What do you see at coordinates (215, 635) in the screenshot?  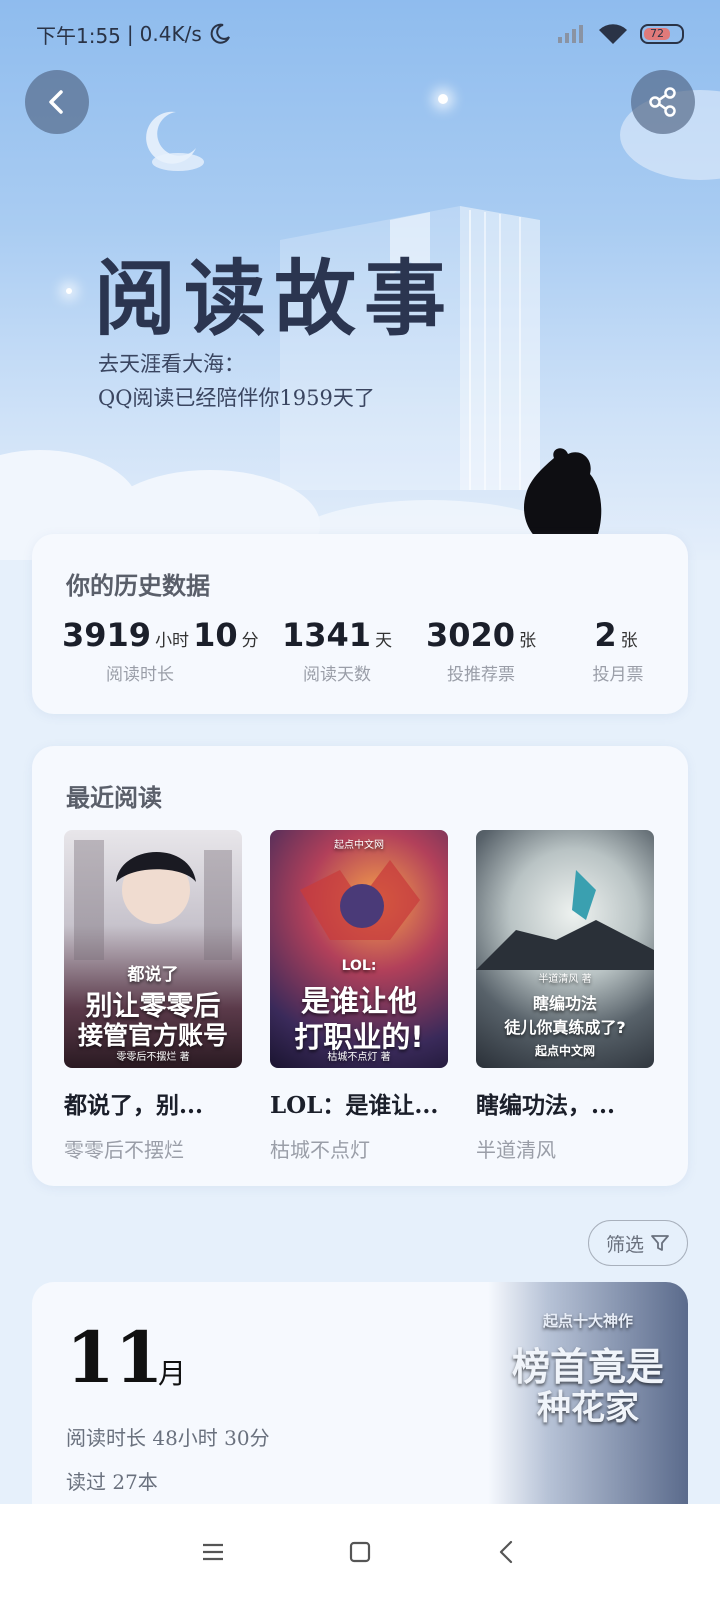 I see `stat-minutes: 10` at bounding box center [215, 635].